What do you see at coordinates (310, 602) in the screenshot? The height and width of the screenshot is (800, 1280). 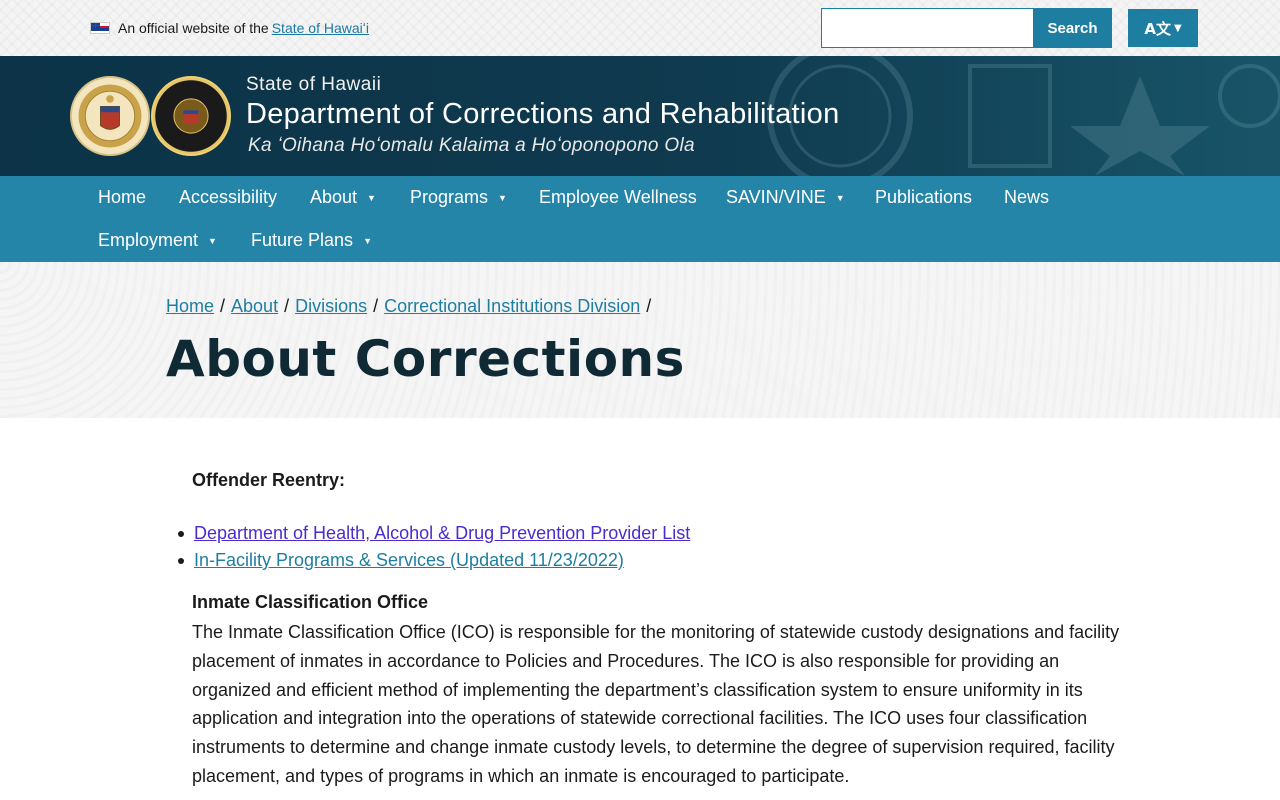 I see `ico-heading: Inmate Classification Office` at bounding box center [310, 602].